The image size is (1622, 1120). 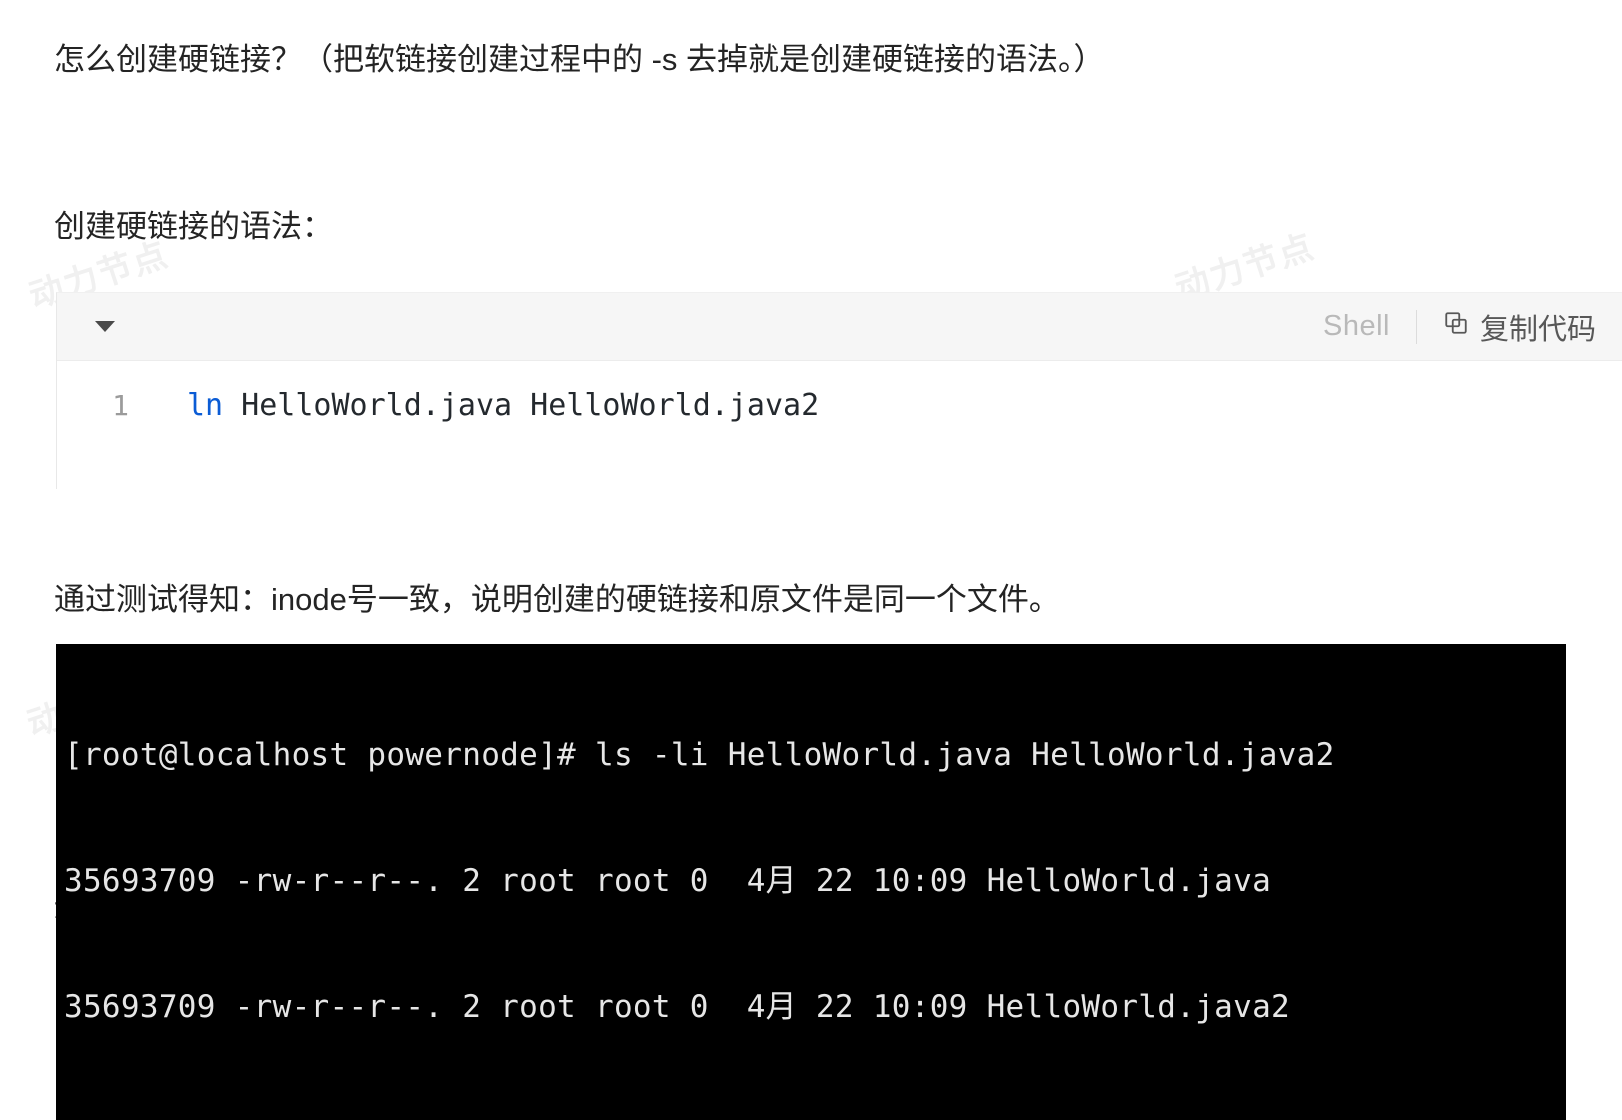 What do you see at coordinates (205, 405) in the screenshot?
I see `code-keyword: ln` at bounding box center [205, 405].